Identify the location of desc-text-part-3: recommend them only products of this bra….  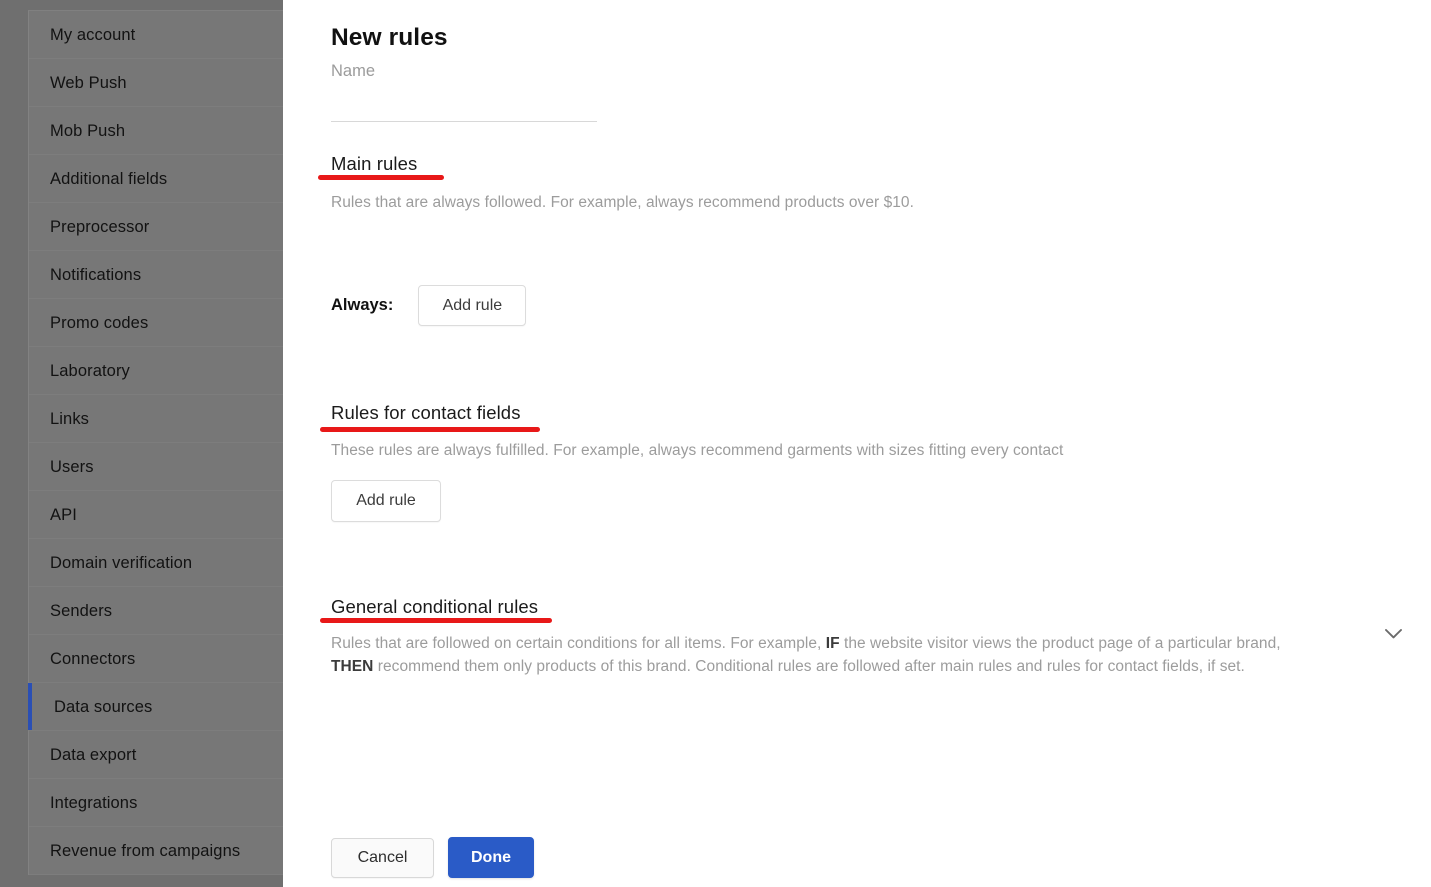
(809, 666).